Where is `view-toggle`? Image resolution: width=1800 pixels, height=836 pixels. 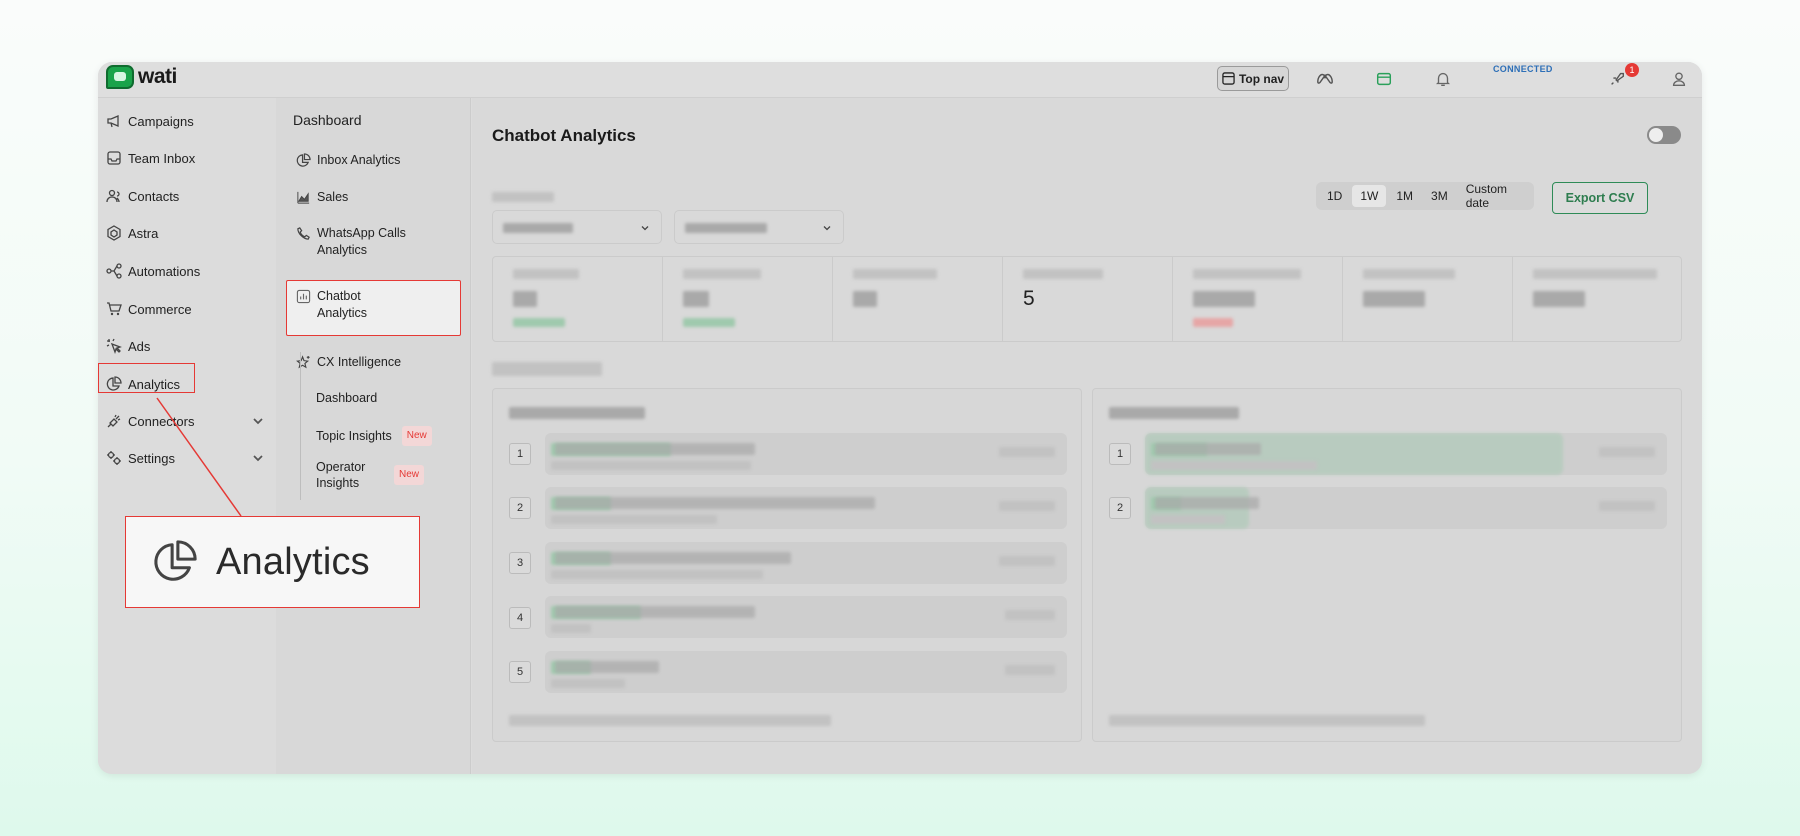 view-toggle is located at coordinates (1664, 135).